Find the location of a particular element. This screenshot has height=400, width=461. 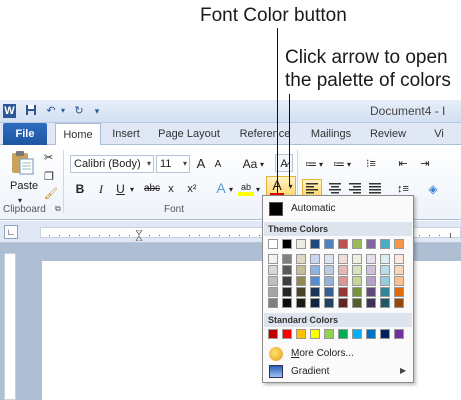

highlight-dropdown-icon: ▾ is located at coordinates (258, 190).